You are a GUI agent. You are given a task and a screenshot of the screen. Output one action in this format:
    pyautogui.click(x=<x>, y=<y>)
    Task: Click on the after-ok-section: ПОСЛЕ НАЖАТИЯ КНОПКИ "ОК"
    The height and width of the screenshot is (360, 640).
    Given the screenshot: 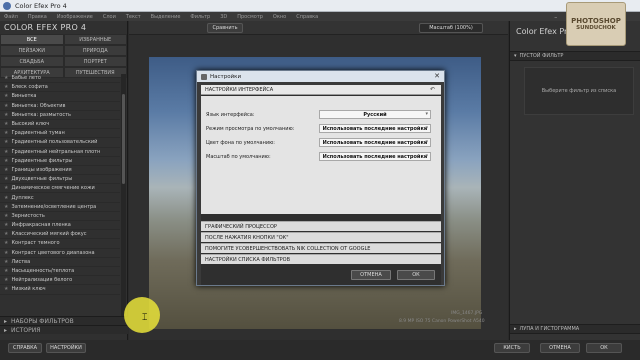 What is the action you would take?
    pyautogui.click(x=321, y=237)
    